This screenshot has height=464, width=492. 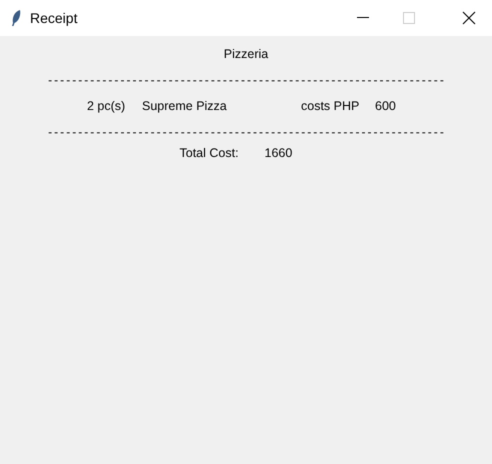 What do you see at coordinates (185, 106) in the screenshot?
I see `item-name: Supreme Pizza` at bounding box center [185, 106].